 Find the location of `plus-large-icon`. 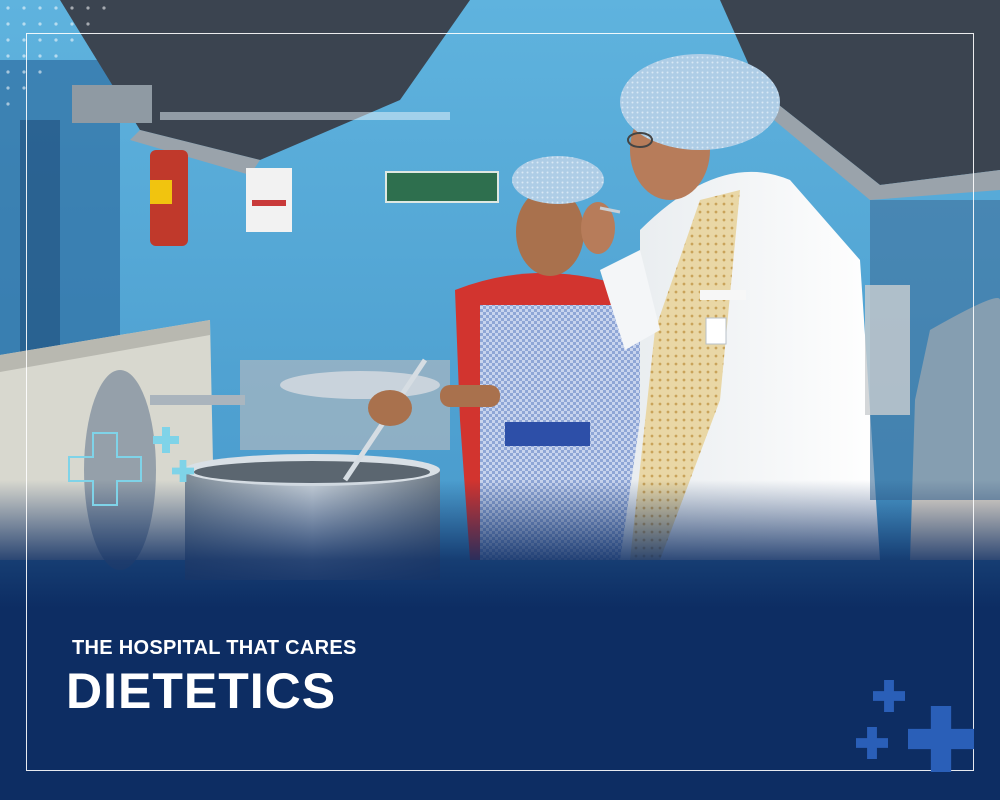

plus-large-icon is located at coordinates (941, 739).